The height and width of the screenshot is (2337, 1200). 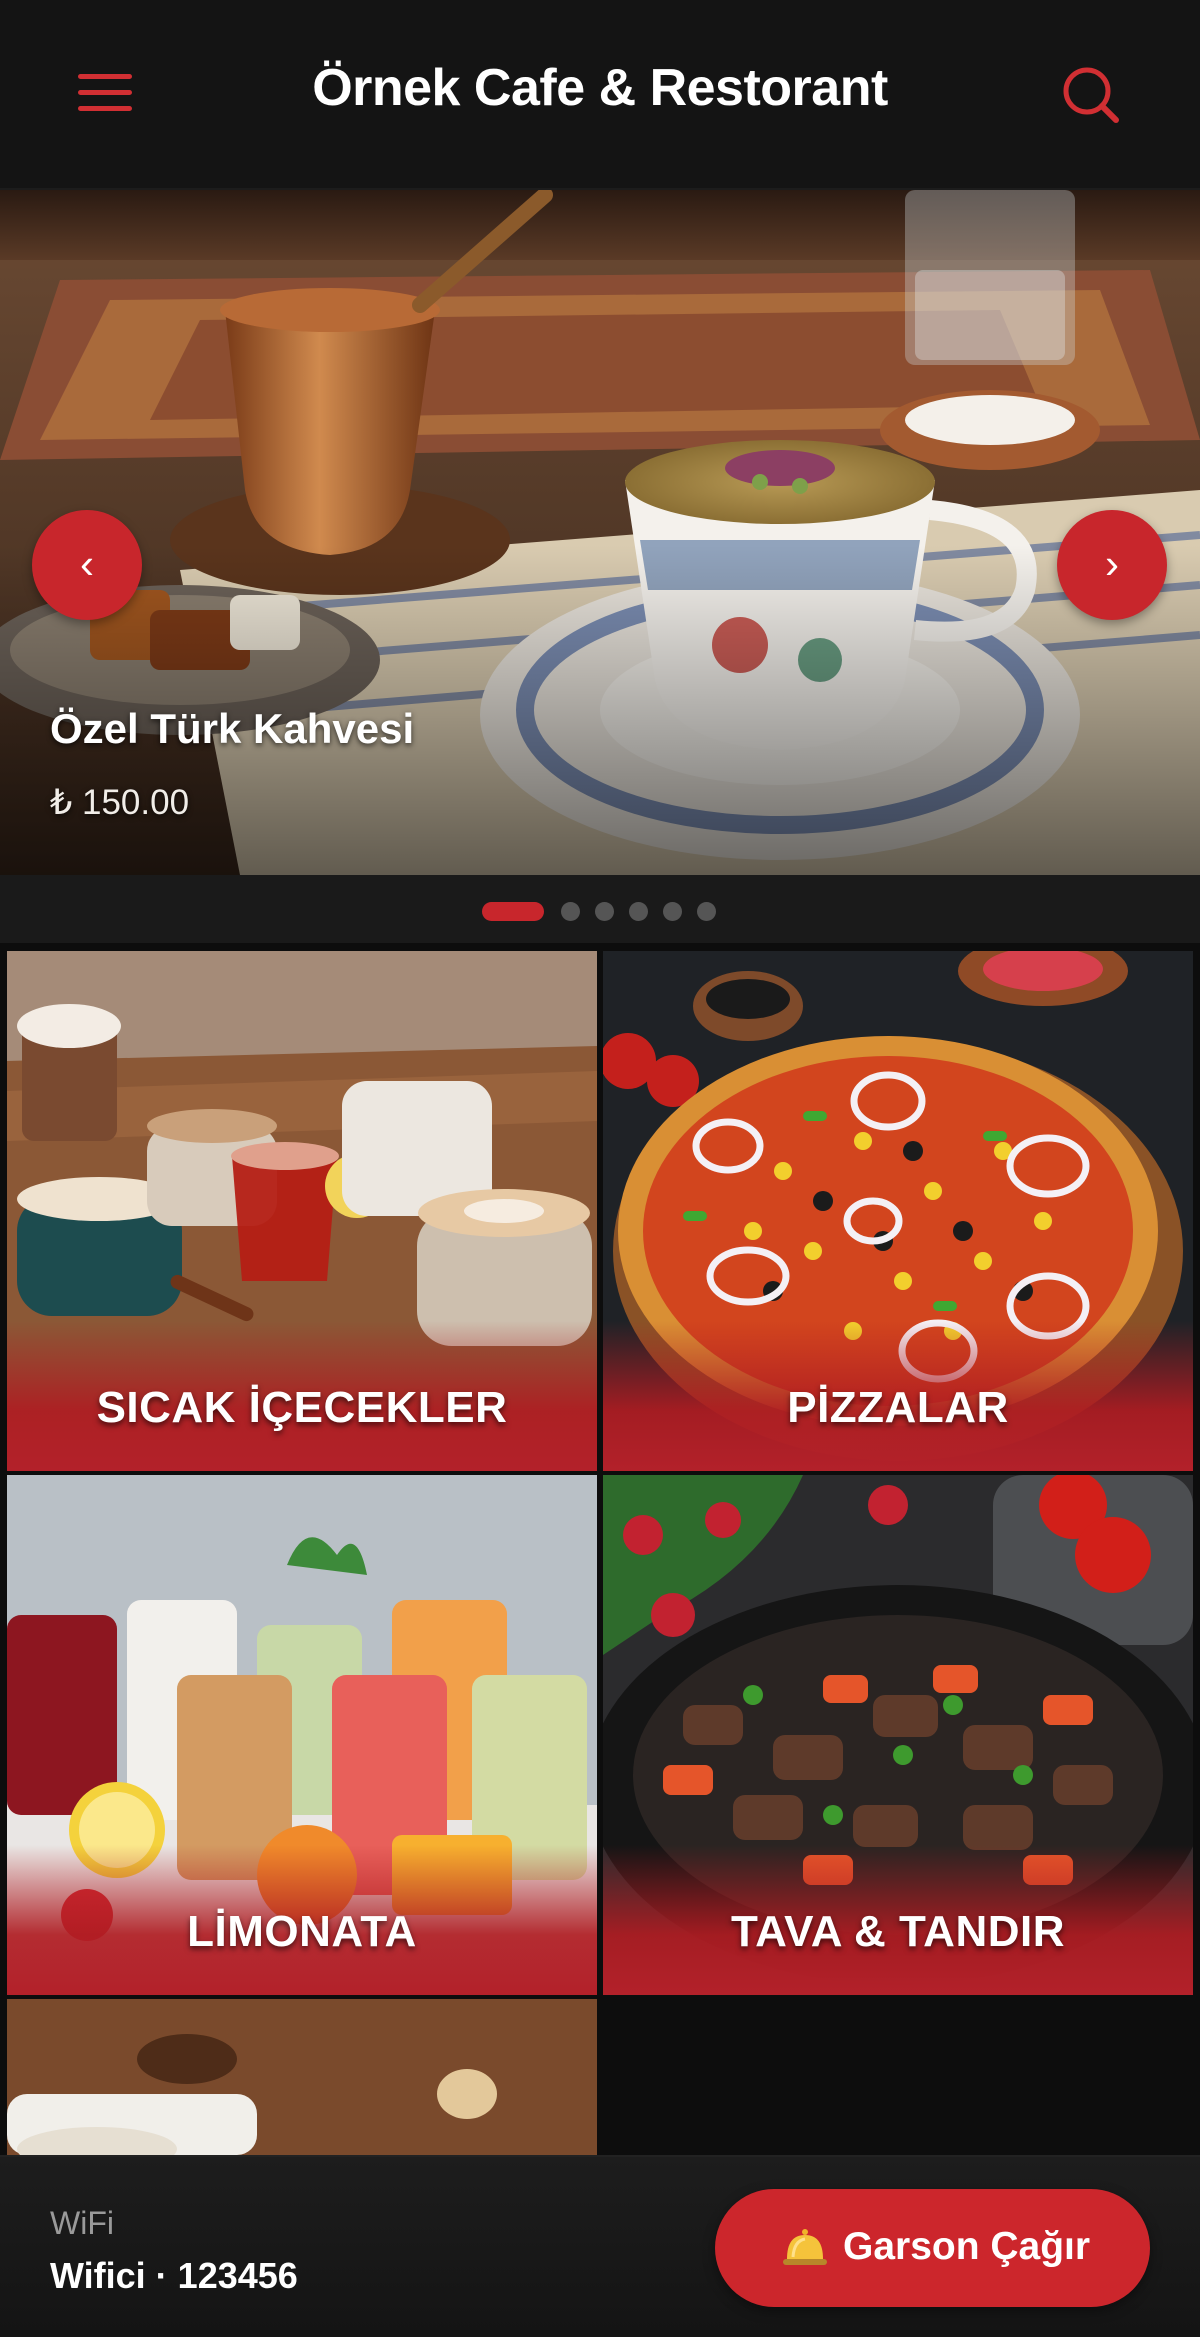 What do you see at coordinates (174, 2275) in the screenshot?
I see `wifi-credentials: Wifici · 123456` at bounding box center [174, 2275].